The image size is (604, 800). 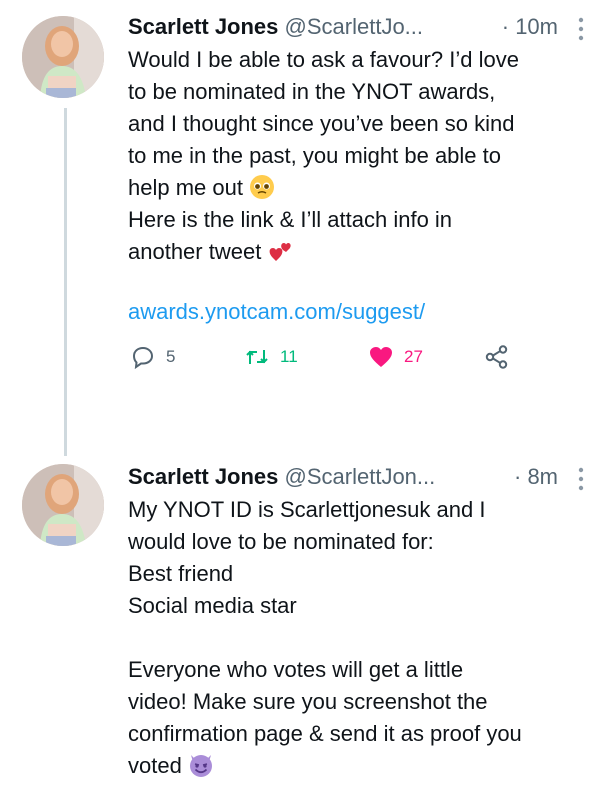 I want to click on pleading-face-emoji, so click(x=262, y=187).